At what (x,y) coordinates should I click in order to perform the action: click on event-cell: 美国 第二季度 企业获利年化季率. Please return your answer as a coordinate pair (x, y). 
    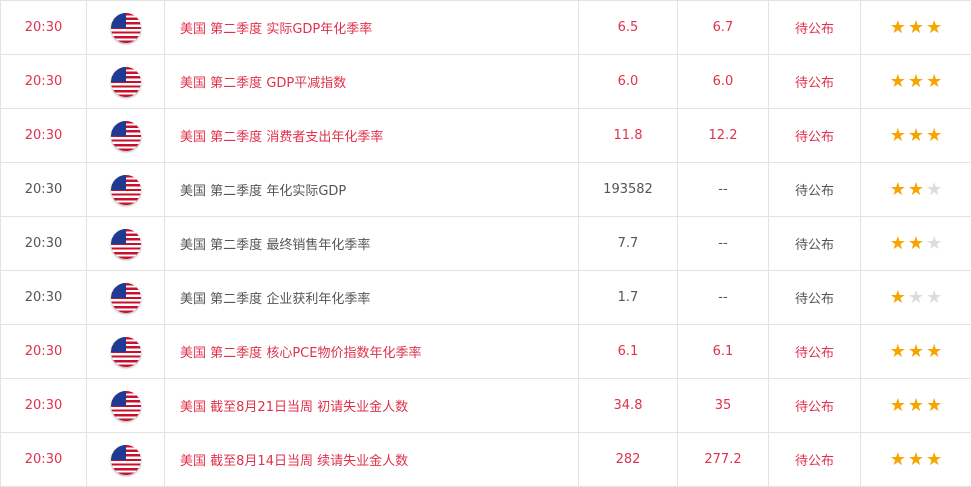
    Looking at the image, I should click on (372, 298).